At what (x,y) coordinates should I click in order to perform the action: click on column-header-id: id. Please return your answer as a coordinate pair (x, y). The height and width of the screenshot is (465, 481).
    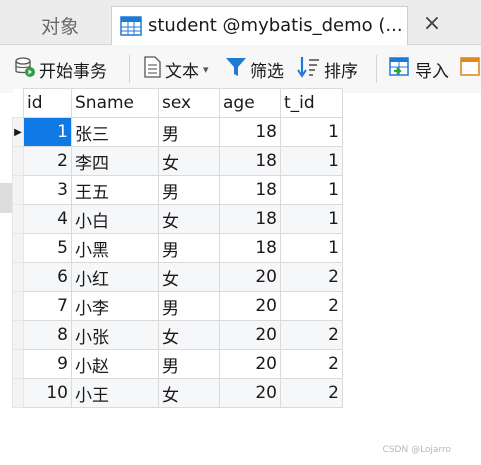
    Looking at the image, I should click on (47, 103).